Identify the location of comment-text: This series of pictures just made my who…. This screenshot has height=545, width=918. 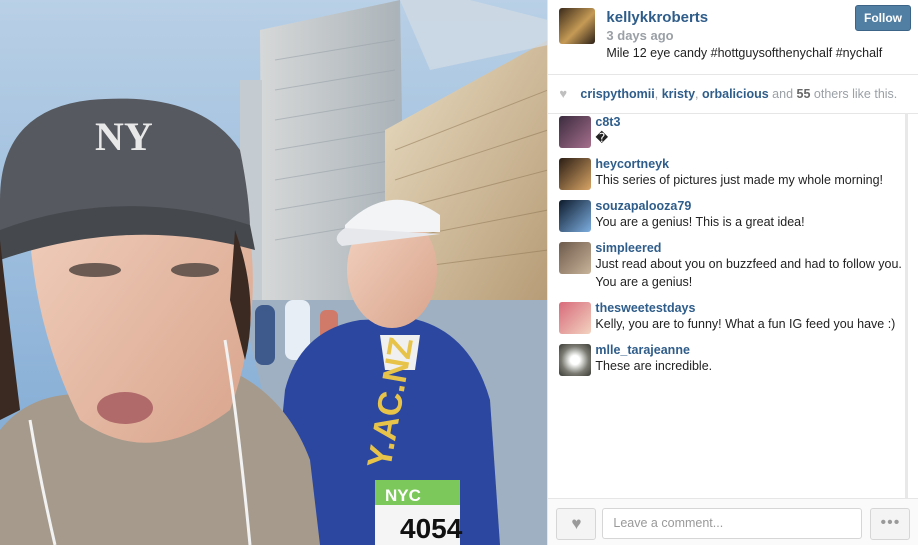
(739, 180).